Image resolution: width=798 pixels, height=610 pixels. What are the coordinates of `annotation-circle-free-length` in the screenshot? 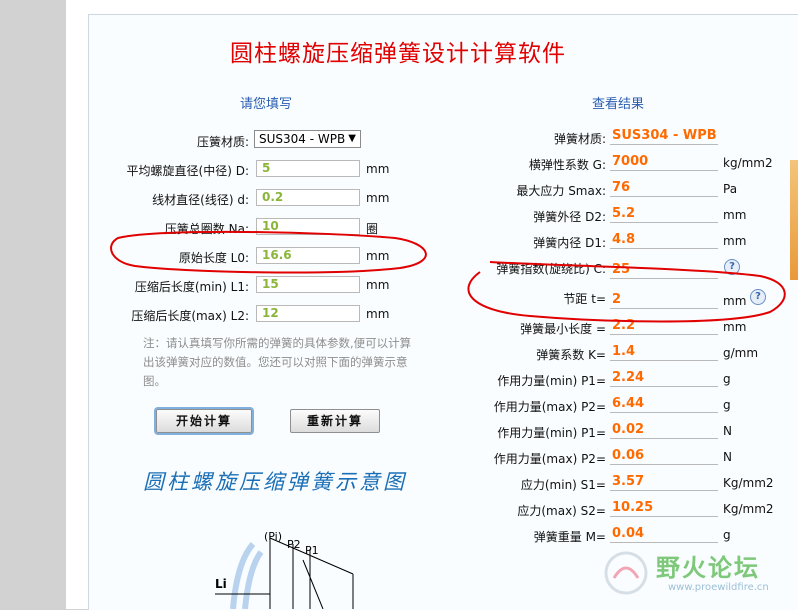 It's located at (268, 252).